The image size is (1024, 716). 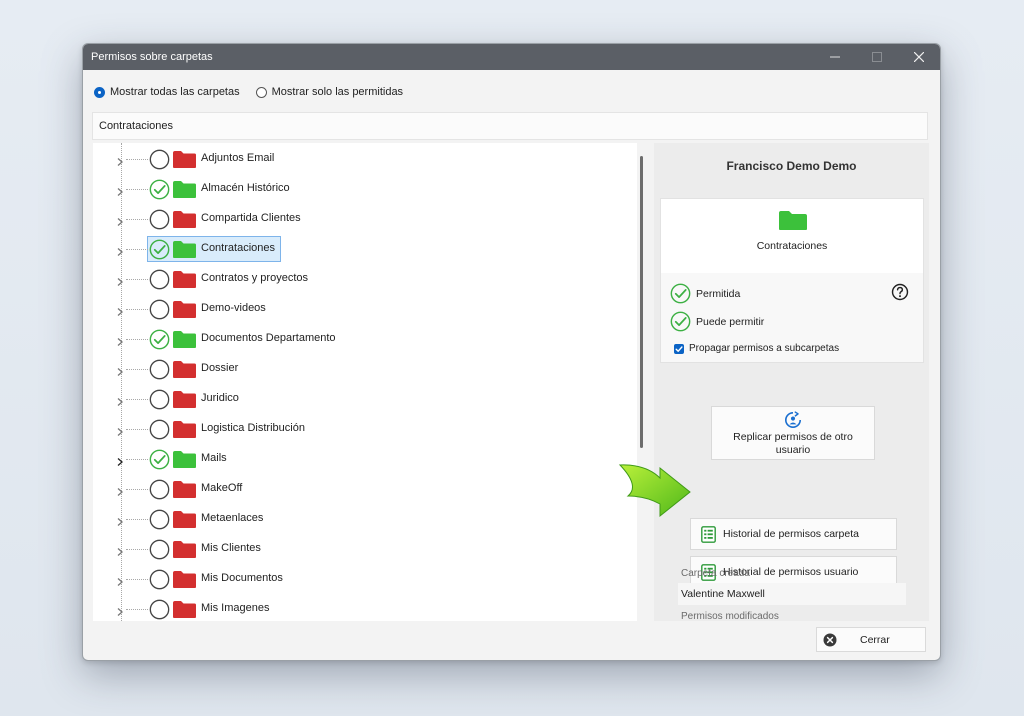 What do you see at coordinates (365, 219) in the screenshot?
I see `tree-row: Compartida Clientes` at bounding box center [365, 219].